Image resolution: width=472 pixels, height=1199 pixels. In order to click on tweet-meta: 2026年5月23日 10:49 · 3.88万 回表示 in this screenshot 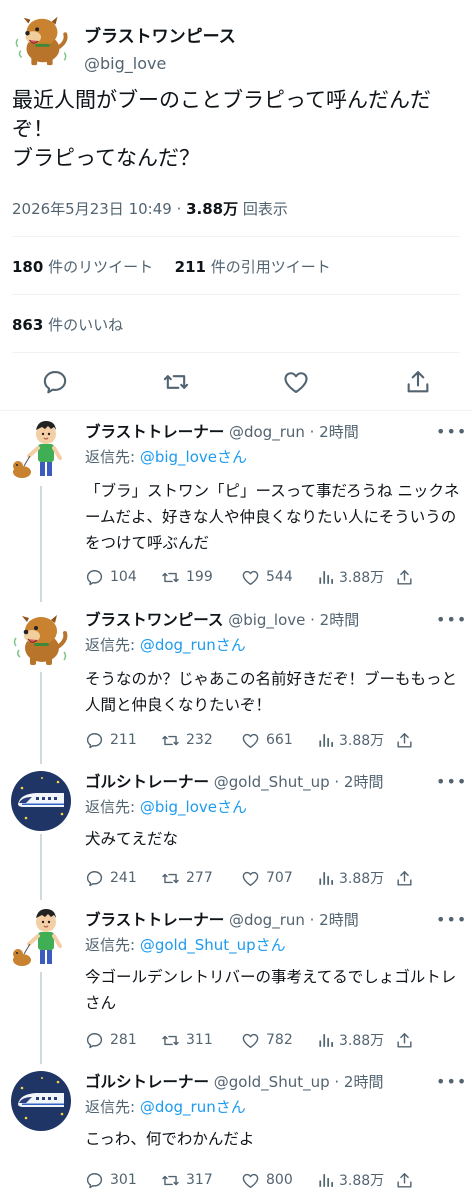, I will do `click(150, 208)`.